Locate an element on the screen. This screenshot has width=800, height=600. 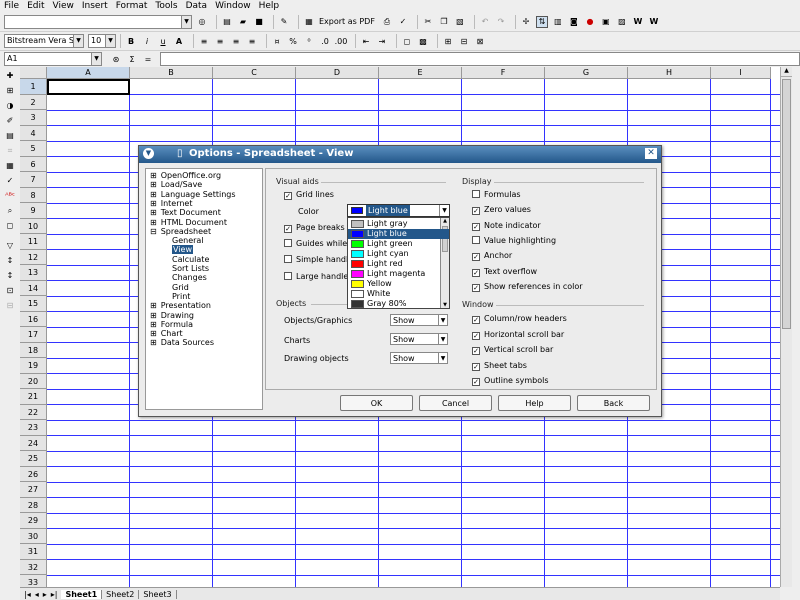
sheet-tab-3: Sheet3 is located at coordinates (158, 594).